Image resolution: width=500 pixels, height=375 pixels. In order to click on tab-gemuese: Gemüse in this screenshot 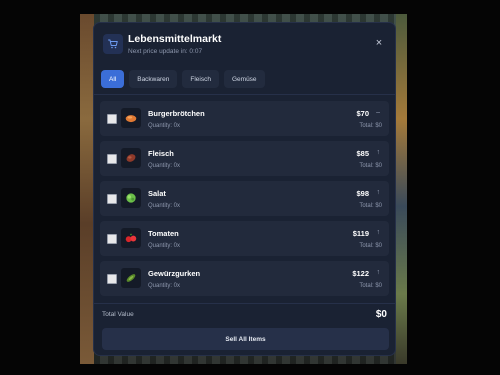, I will do `click(244, 79)`.